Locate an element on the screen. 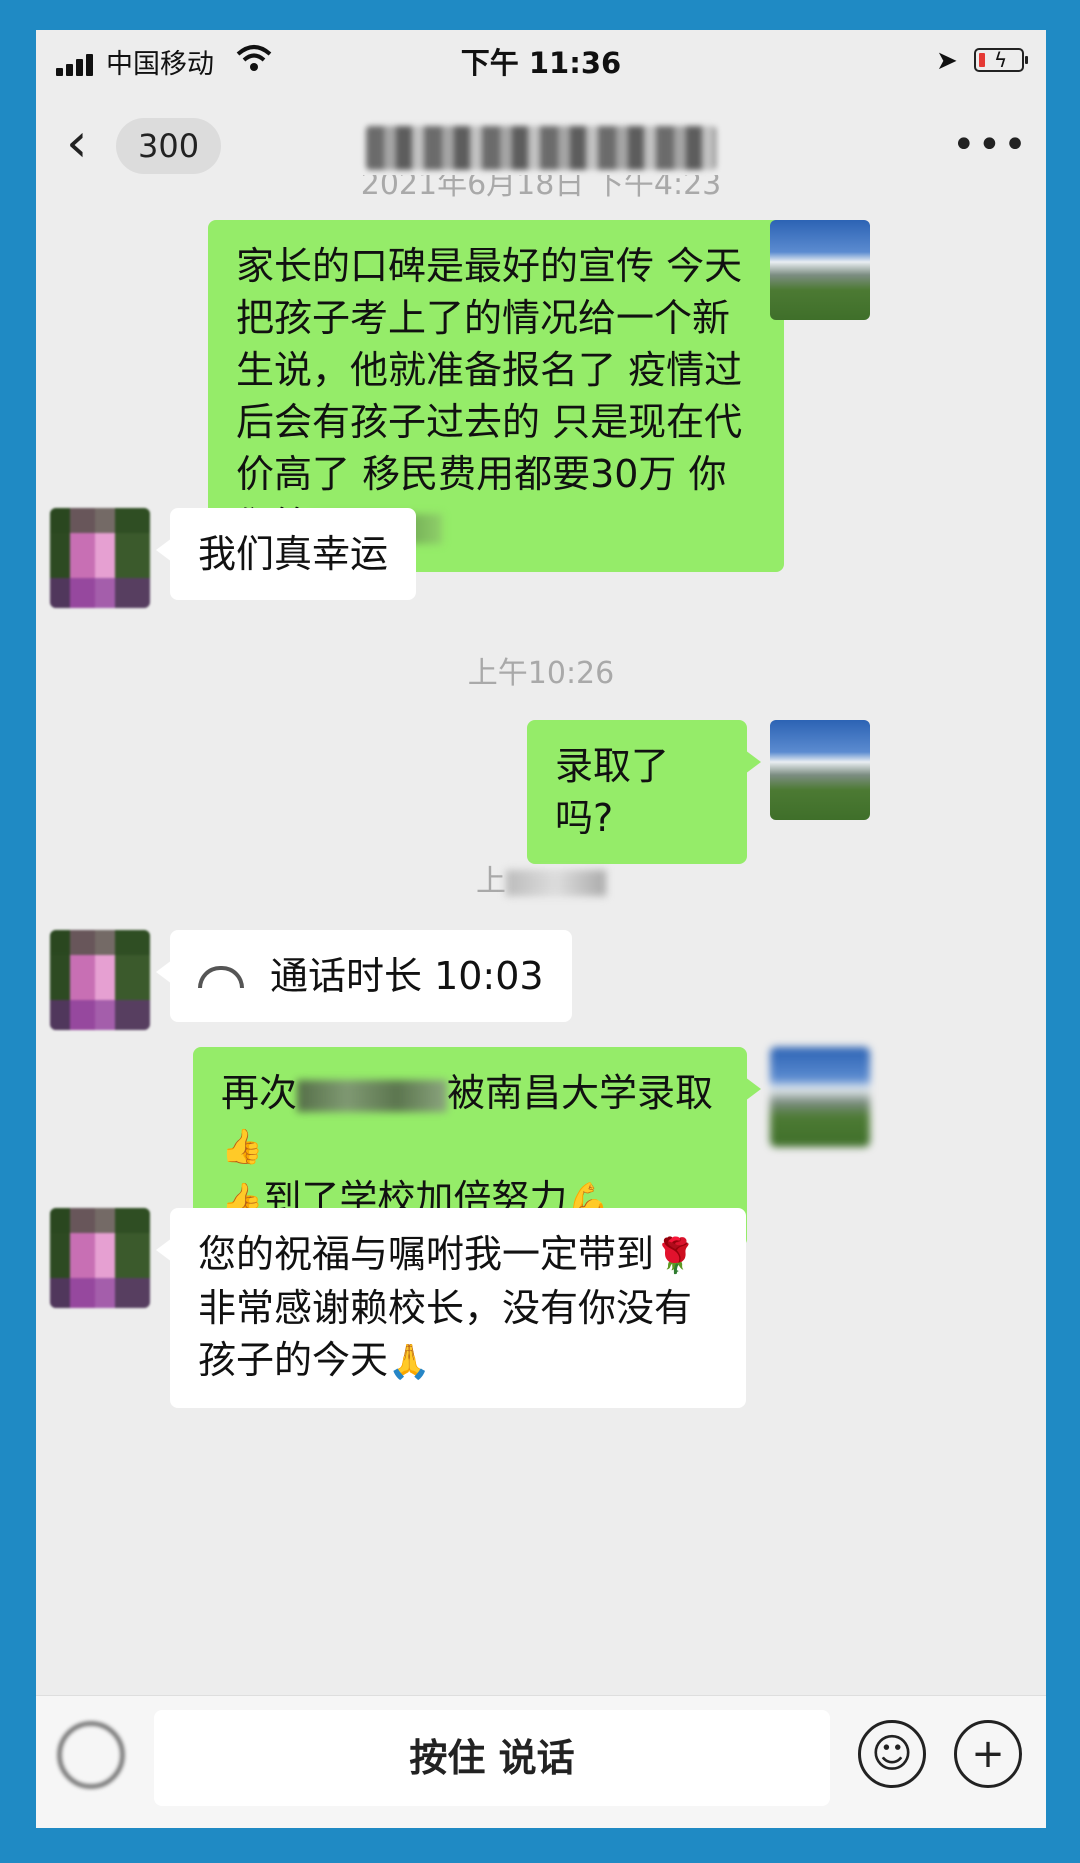 The height and width of the screenshot is (1863, 1080). call-duration-text: 通话时长 10:03 is located at coordinates (407, 976).